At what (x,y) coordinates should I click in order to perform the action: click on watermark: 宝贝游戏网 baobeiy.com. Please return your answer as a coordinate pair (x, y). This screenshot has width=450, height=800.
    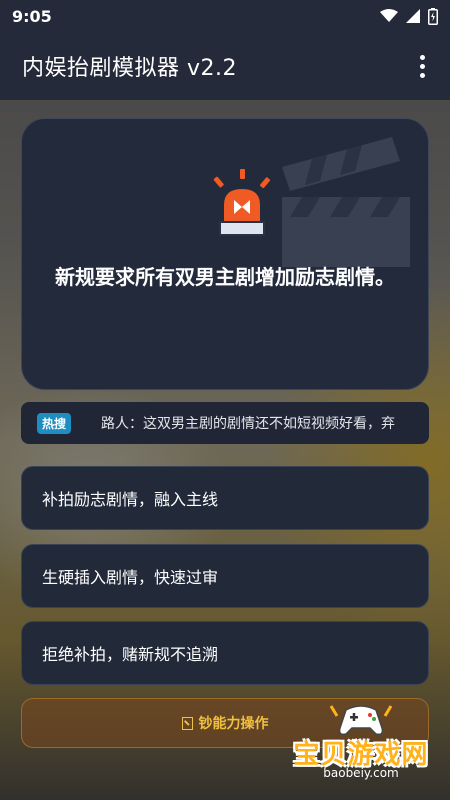
    Looking at the image, I should click on (361, 747).